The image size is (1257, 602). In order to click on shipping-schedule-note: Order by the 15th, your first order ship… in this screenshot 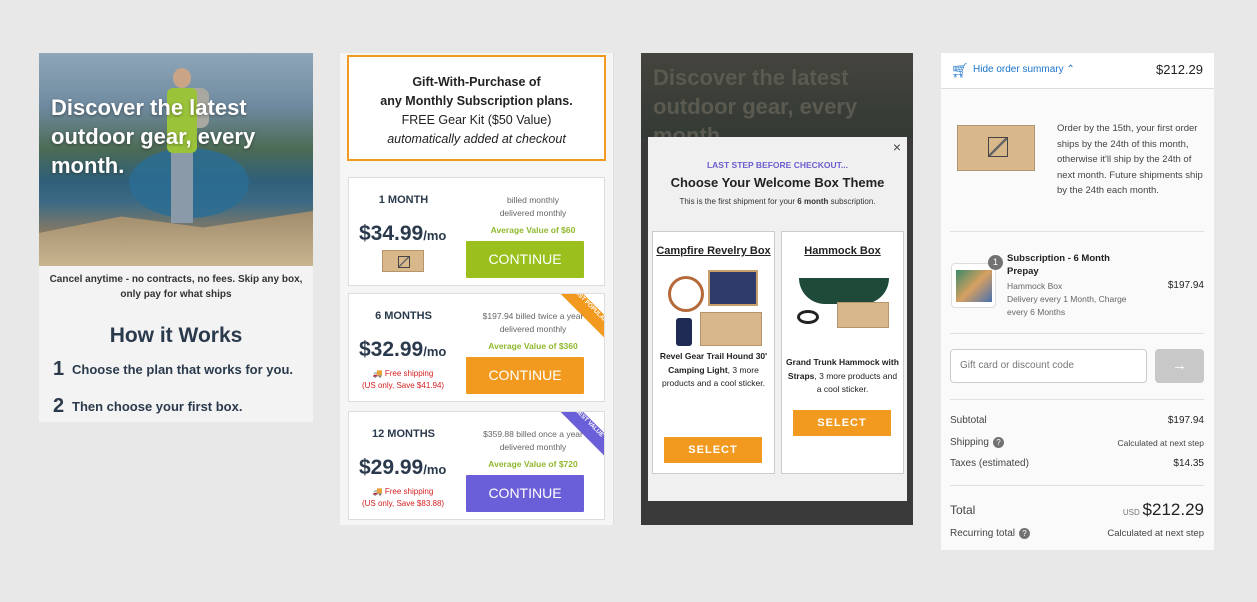, I will do `click(1130, 159)`.